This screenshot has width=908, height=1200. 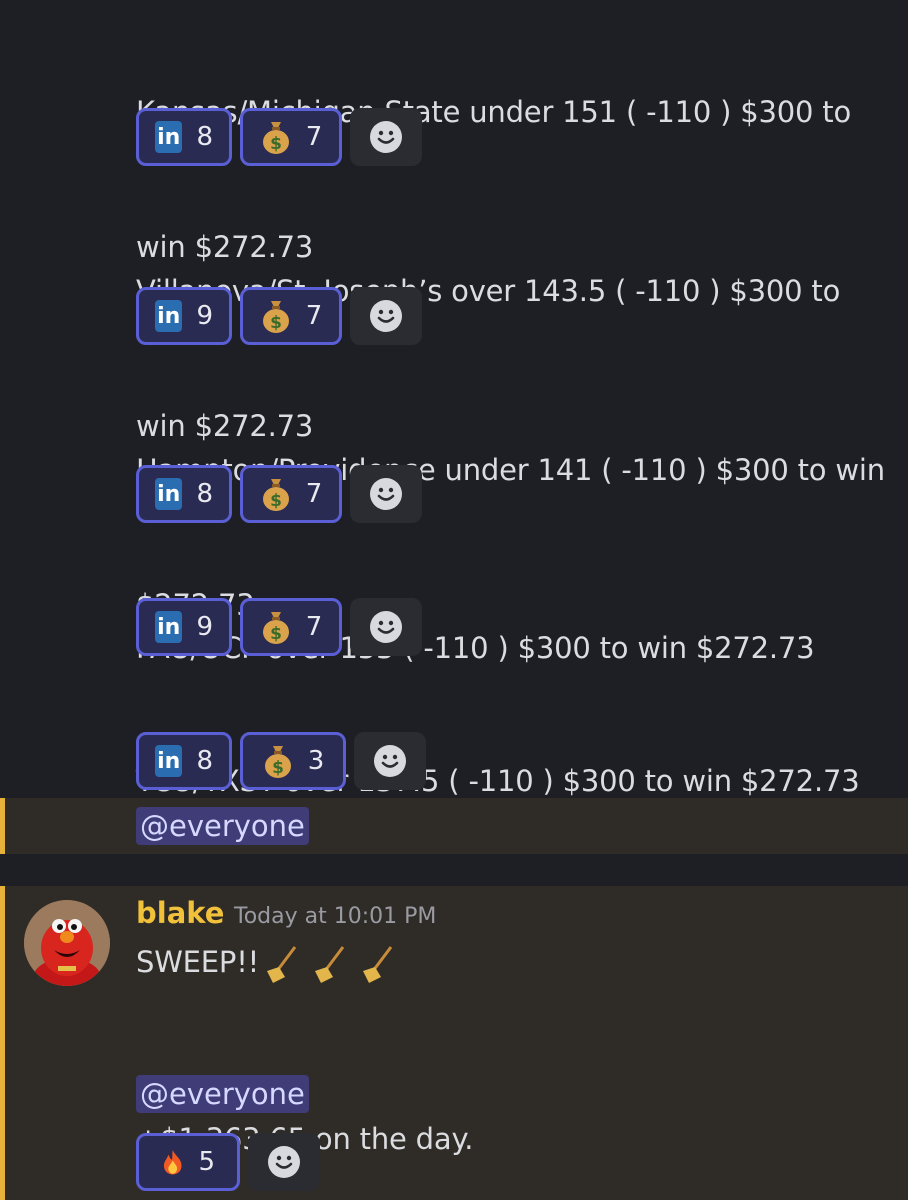 What do you see at coordinates (330, 964) in the screenshot?
I see `broom-icon` at bounding box center [330, 964].